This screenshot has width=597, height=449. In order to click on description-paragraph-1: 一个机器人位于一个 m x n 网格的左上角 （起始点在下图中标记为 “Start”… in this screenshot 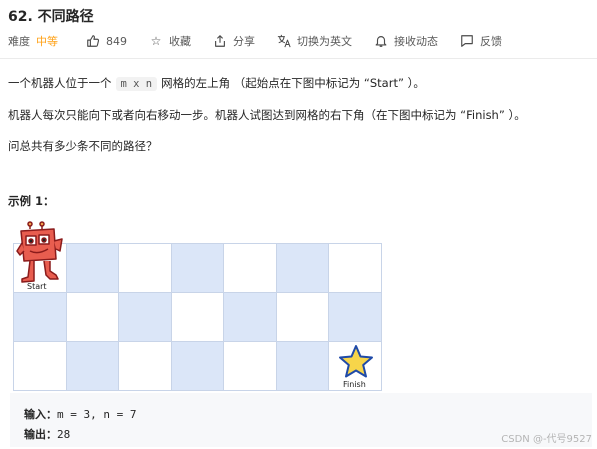, I will do `click(216, 83)`.